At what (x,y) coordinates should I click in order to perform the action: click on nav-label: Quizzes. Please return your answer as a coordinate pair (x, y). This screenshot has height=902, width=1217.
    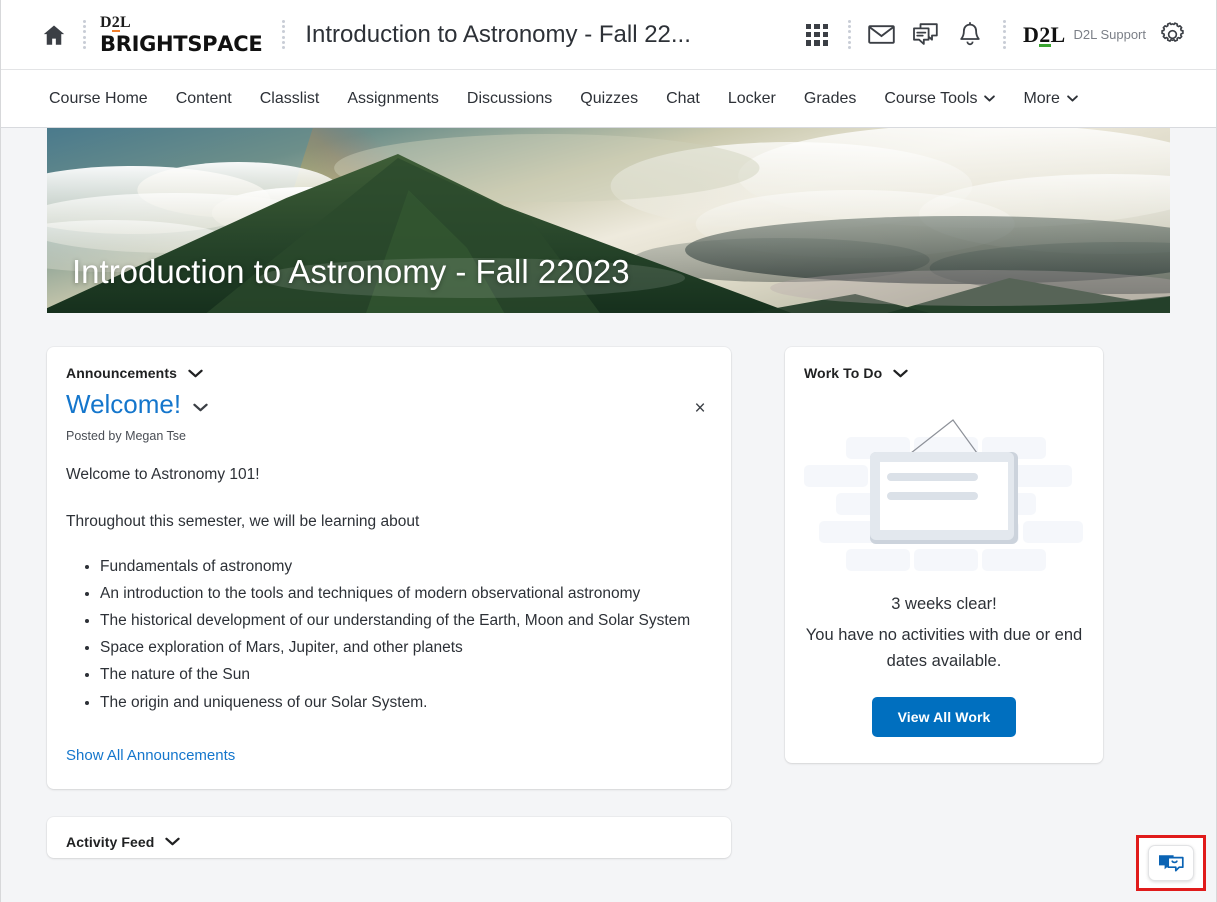
    Looking at the image, I should click on (609, 98).